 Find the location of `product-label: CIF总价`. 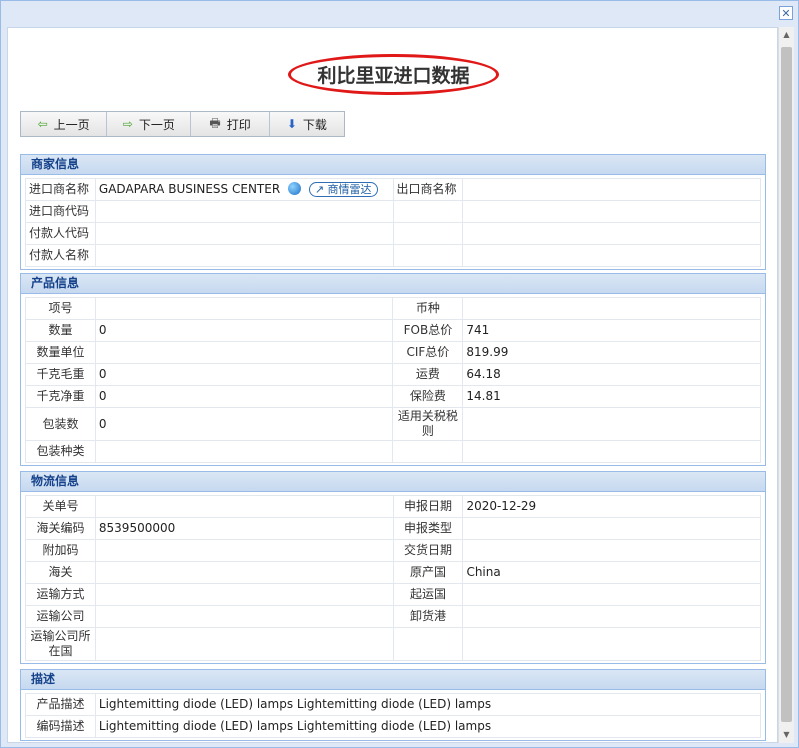

product-label: CIF总价 is located at coordinates (428, 352).